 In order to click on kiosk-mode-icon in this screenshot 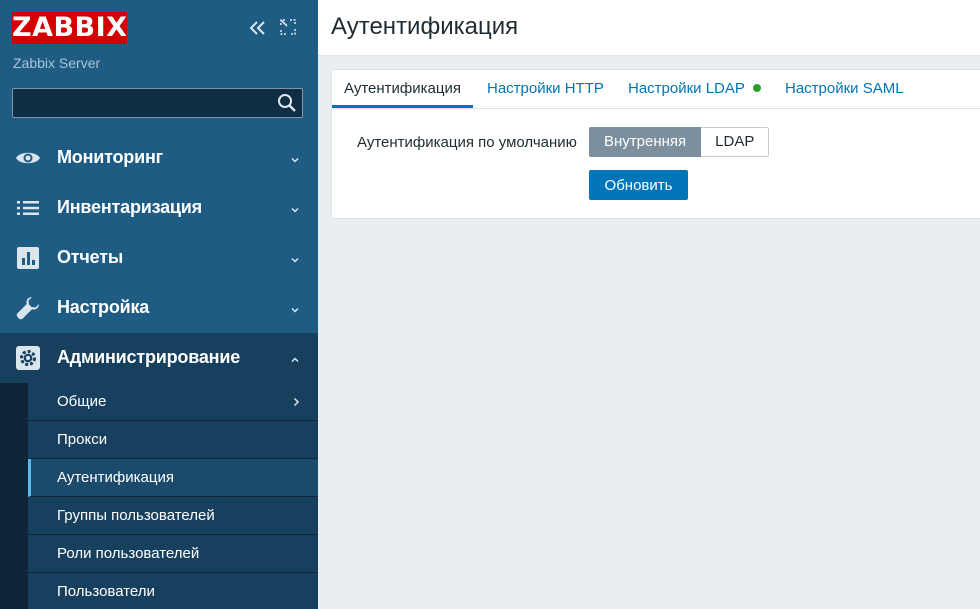, I will do `click(288, 27)`.